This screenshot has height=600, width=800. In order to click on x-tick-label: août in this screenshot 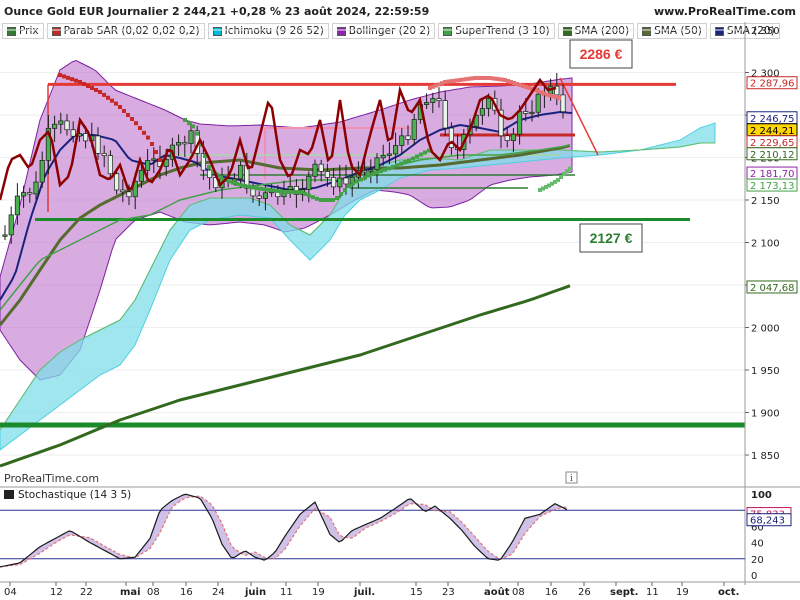, I will do `click(497, 592)`.